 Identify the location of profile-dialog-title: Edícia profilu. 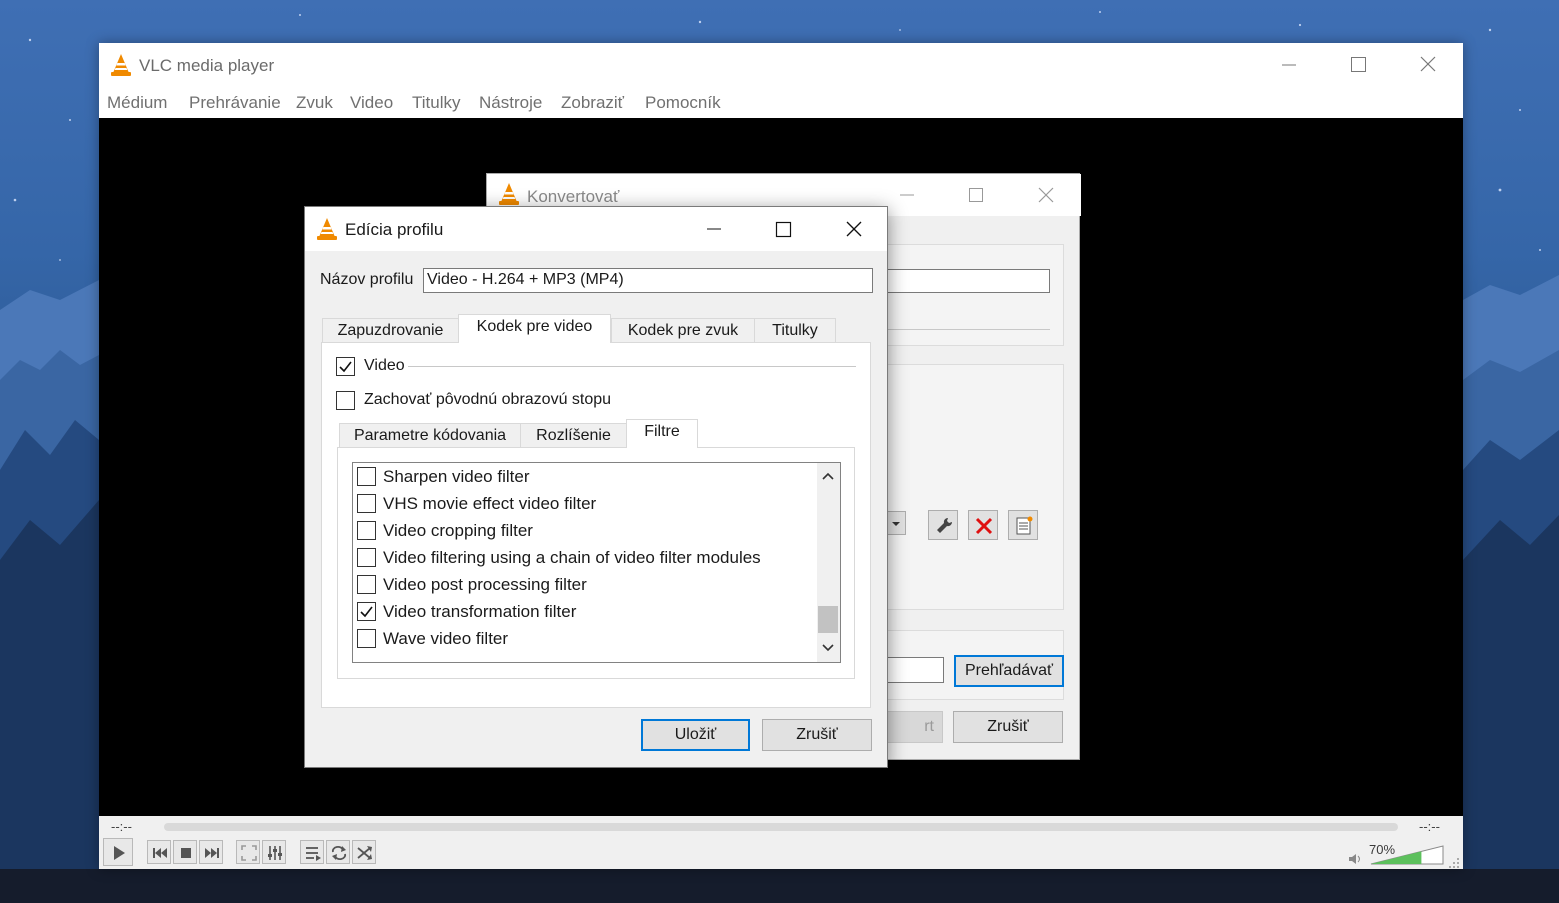
(394, 229).